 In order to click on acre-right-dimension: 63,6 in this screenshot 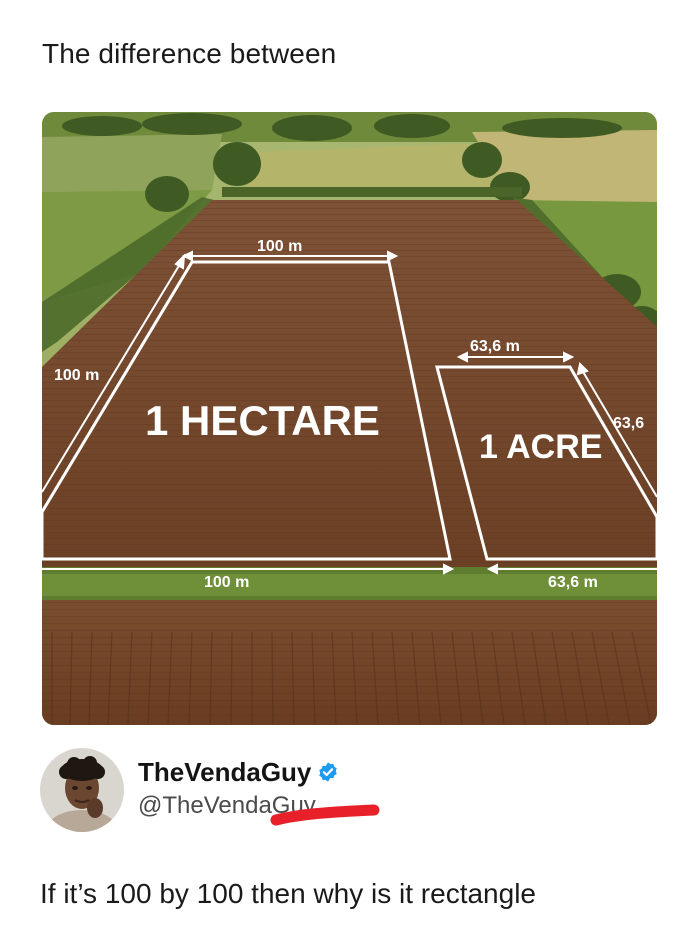, I will do `click(628, 423)`.